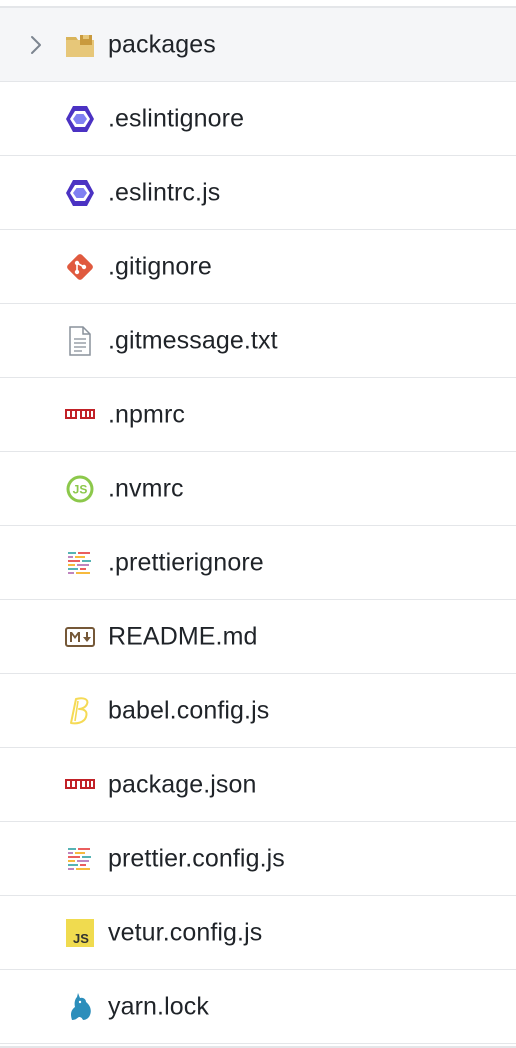 This screenshot has height=1048, width=516. What do you see at coordinates (80, 711) in the screenshot?
I see `babel-icon` at bounding box center [80, 711].